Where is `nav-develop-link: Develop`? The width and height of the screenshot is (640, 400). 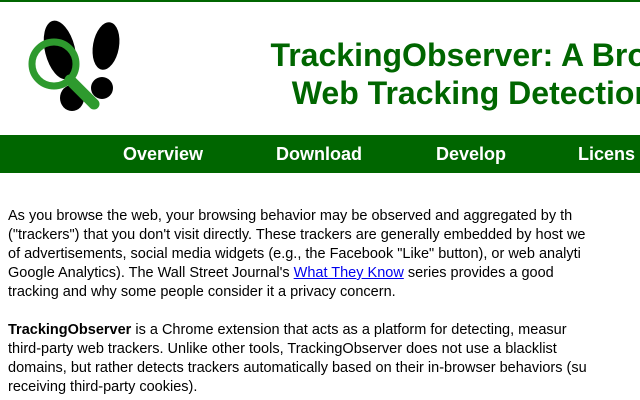
nav-develop-link: Develop is located at coordinates (471, 154).